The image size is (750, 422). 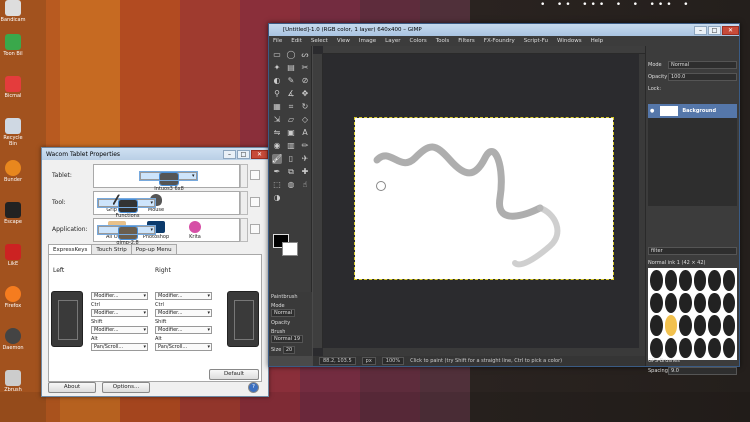 What do you see at coordinates (13, 297) in the screenshot?
I see `desktop-icon-firefox: Firefox` at bounding box center [13, 297].